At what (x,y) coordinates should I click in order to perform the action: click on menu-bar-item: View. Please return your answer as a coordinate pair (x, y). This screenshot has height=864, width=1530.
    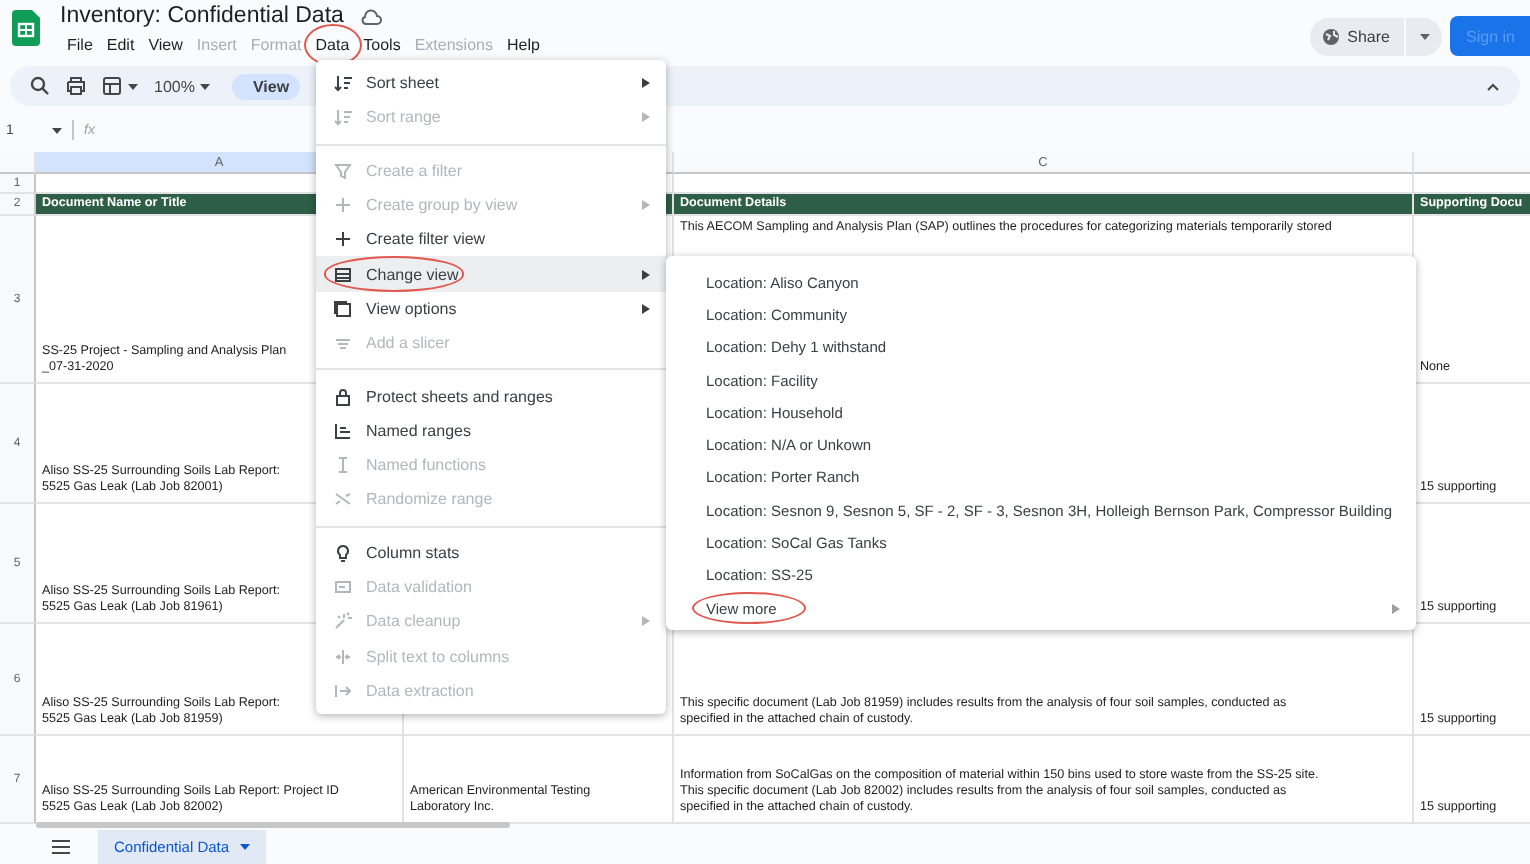
    Looking at the image, I should click on (165, 45).